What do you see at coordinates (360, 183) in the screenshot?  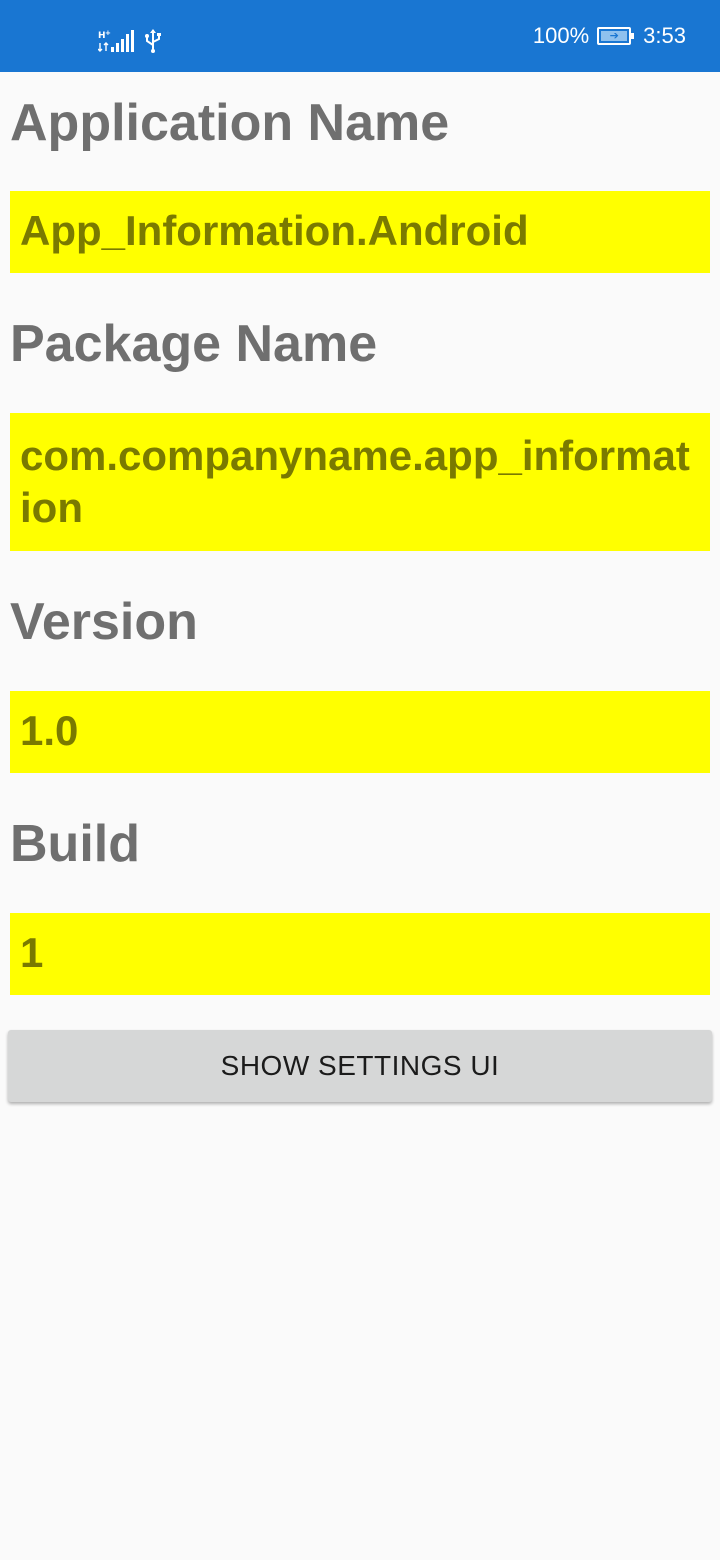 I see `field-application-name: Application Name App_Information.Android` at bounding box center [360, 183].